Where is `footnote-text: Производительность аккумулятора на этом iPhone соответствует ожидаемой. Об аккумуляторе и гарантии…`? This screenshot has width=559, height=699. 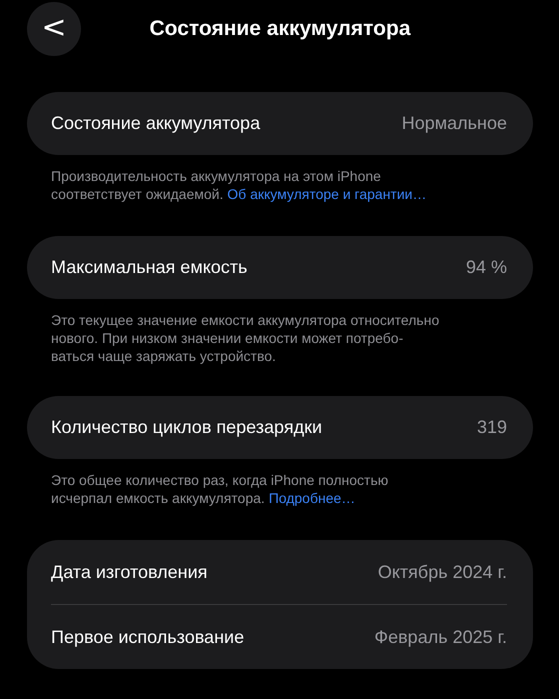
footnote-text: Производительность аккумулятора на этом iPhone соответствует ожидаемой. Об аккумуляторе и гарантии… is located at coordinates (239, 185).